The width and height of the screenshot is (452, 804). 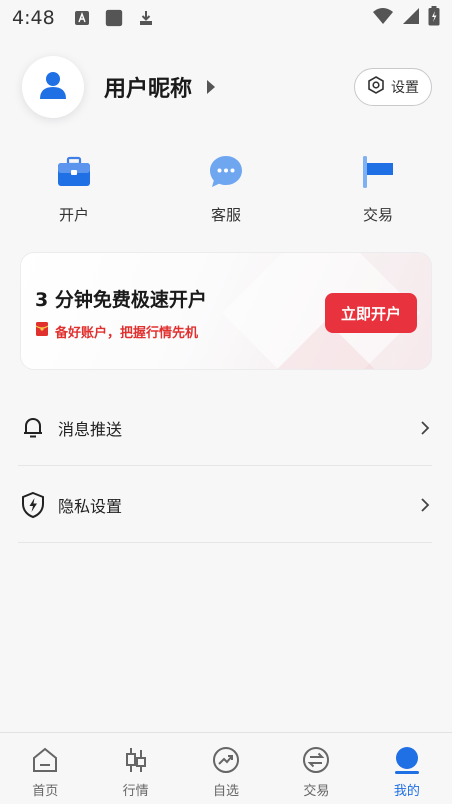 What do you see at coordinates (376, 87) in the screenshot?
I see `hexagon-gear-icon` at bounding box center [376, 87].